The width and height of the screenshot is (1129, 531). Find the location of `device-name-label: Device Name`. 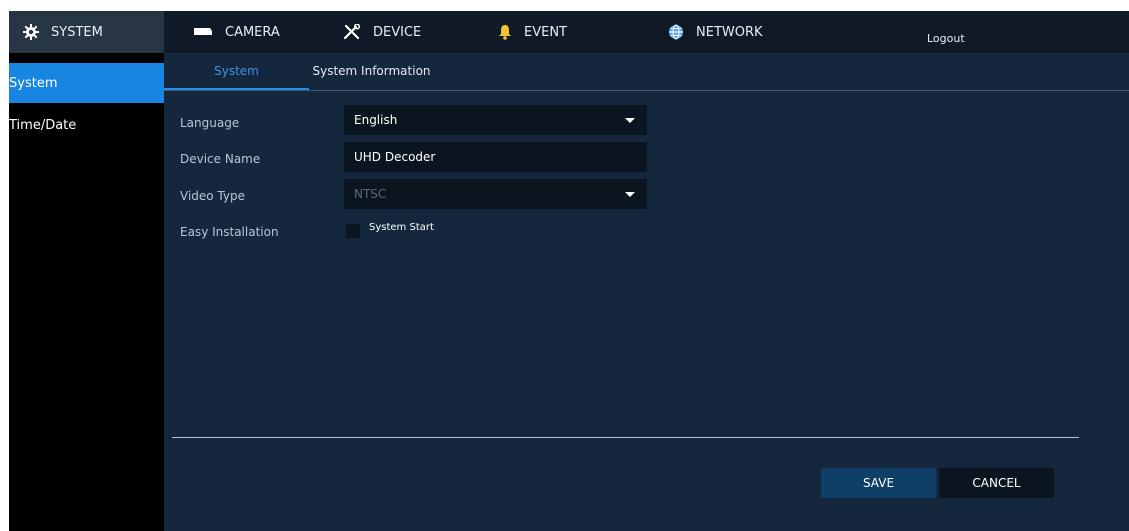

device-name-label: Device Name is located at coordinates (220, 159).